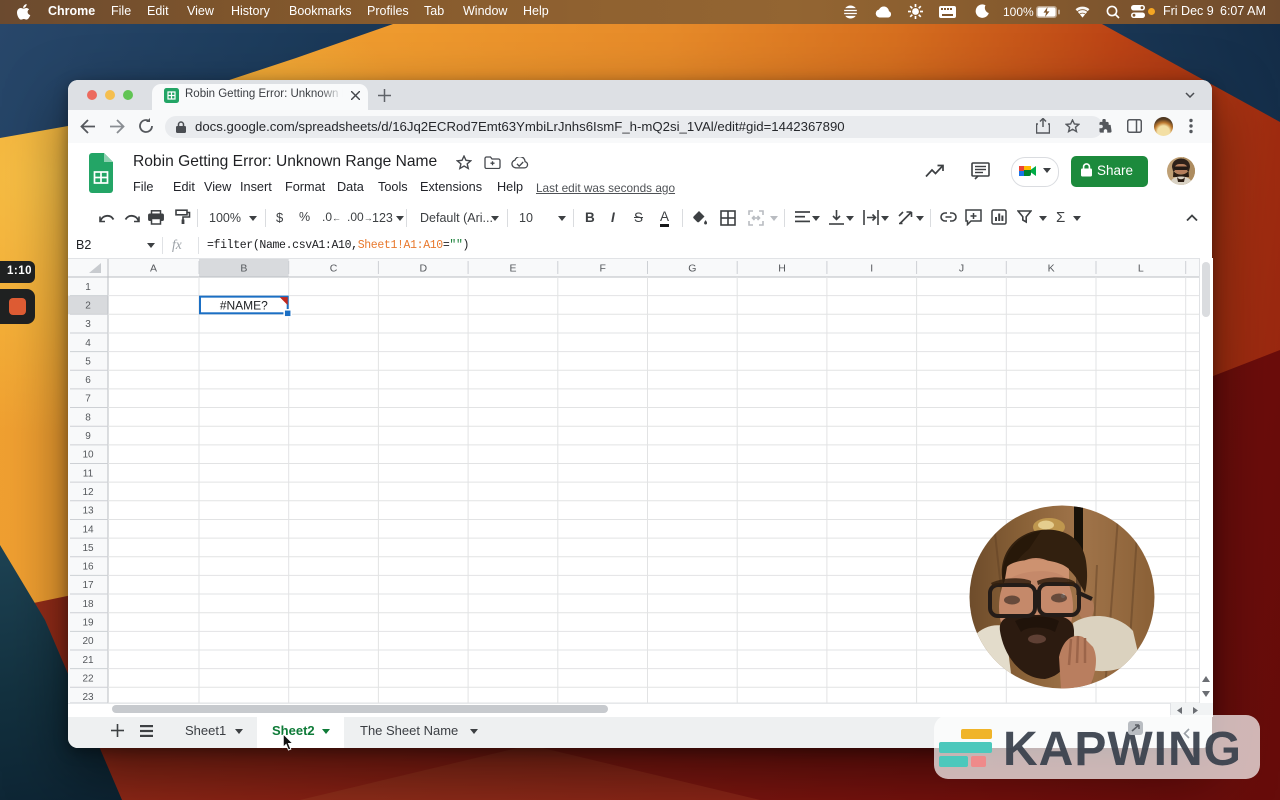  What do you see at coordinates (88, 324) in the screenshot?
I see `svg-text: 3` at bounding box center [88, 324].